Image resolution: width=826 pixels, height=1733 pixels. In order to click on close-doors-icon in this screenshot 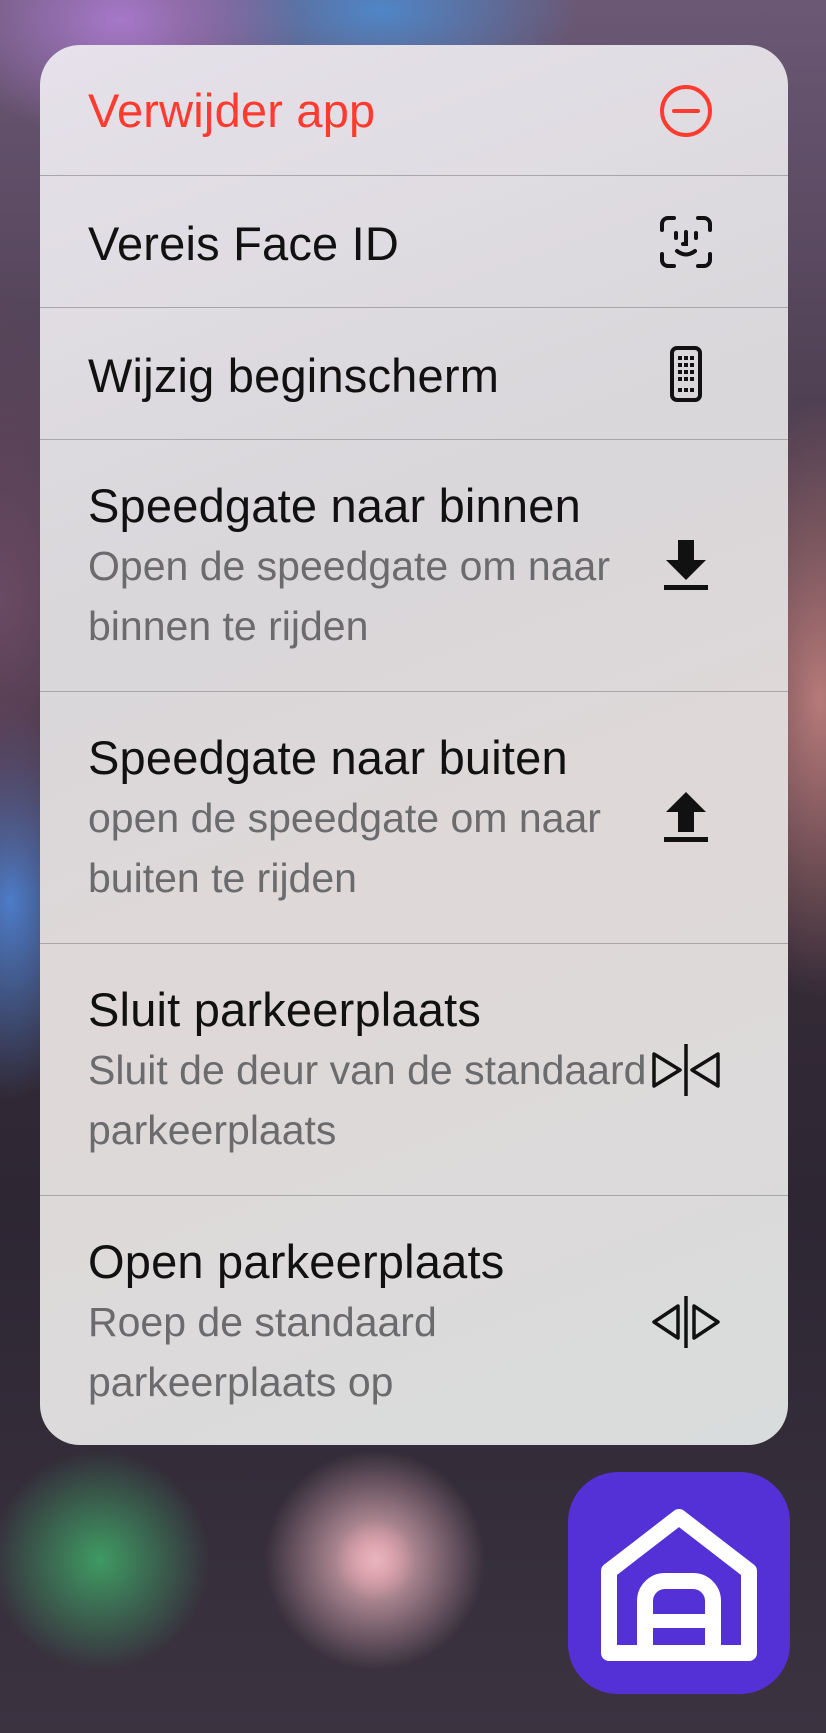, I will do `click(686, 1070)`.